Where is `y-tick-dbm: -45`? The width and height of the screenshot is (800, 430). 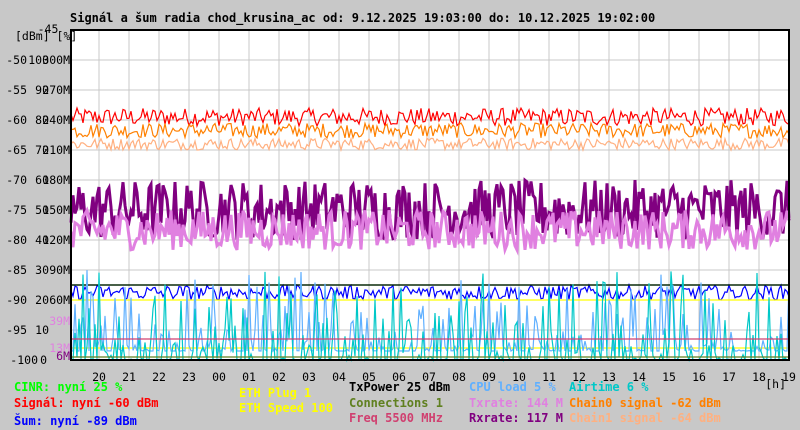
y-tick-dbm: -45 is located at coordinates (48, 29).